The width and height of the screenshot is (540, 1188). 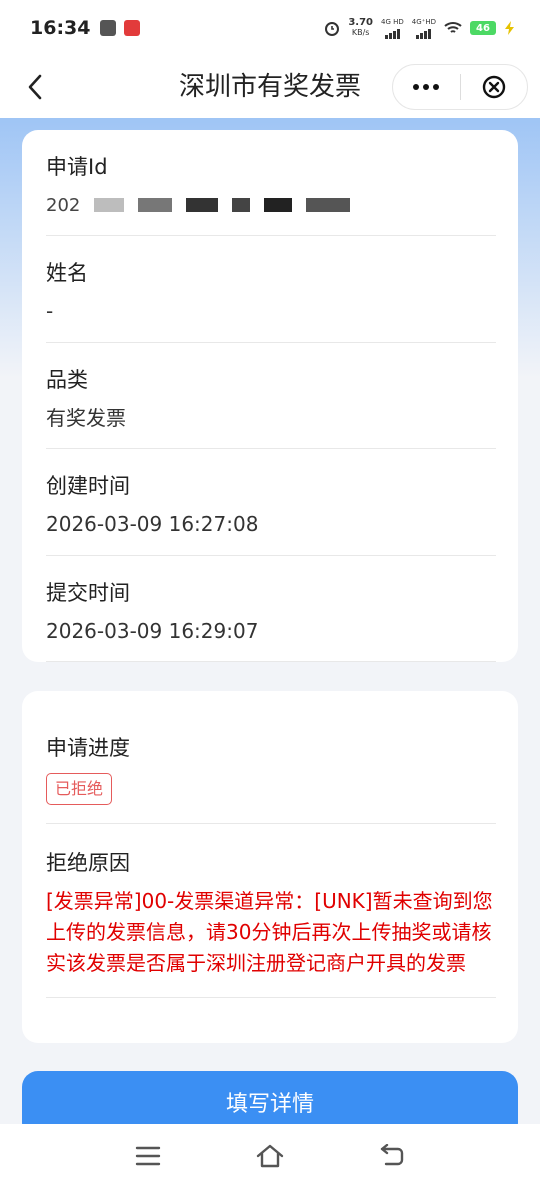 What do you see at coordinates (332, 29) in the screenshot?
I see `alarm-icon` at bounding box center [332, 29].